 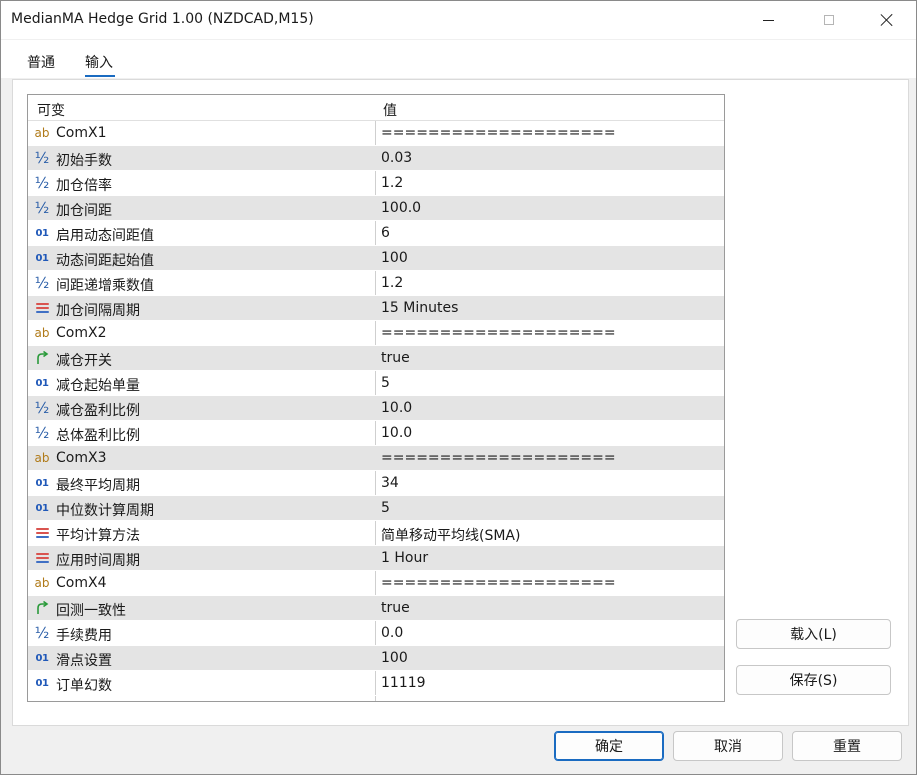 I want to click on table-row: 01 中位数计算周期 5, so click(x=376, y=508).